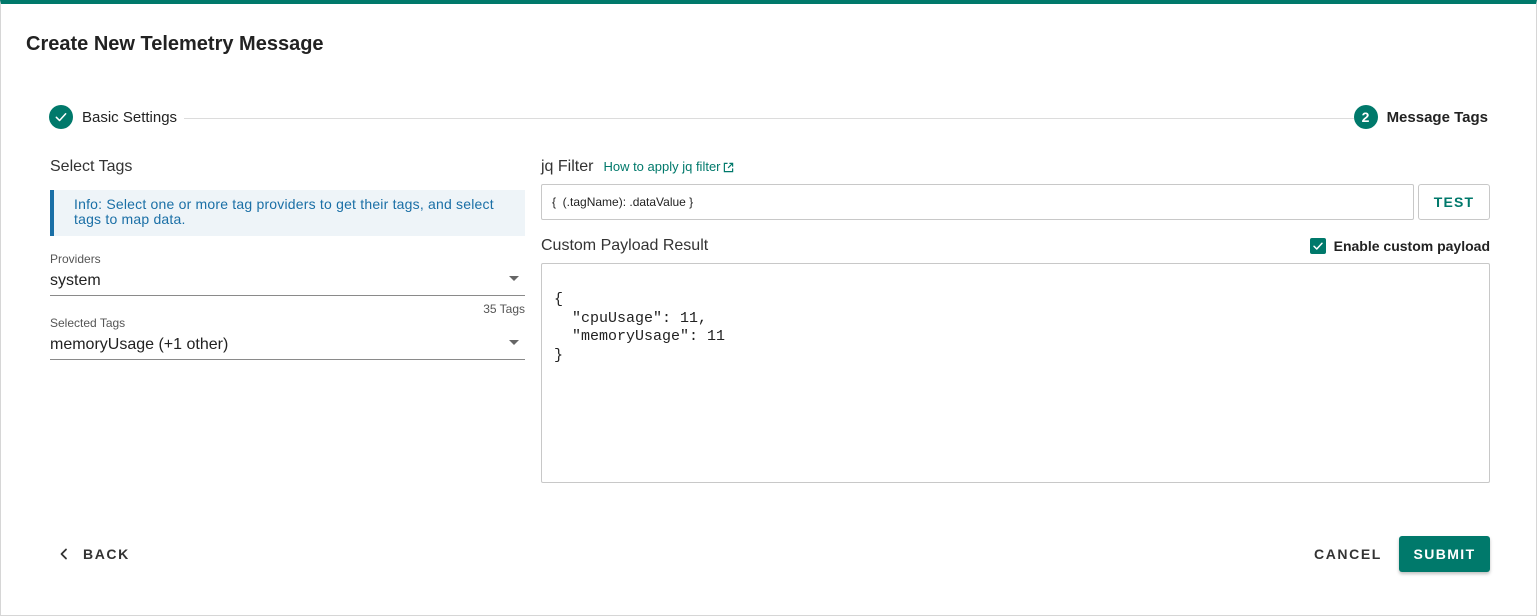 This screenshot has width=1537, height=616. What do you see at coordinates (1454, 202) in the screenshot?
I see `test-button: TEST` at bounding box center [1454, 202].